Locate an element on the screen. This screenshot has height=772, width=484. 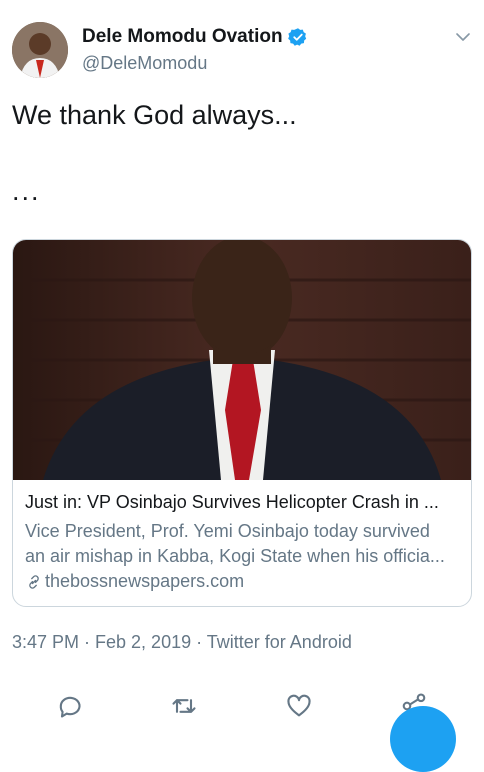
tweet-header: Dele Momodu Ovation @DeleMomodu is located at coordinates (242, 51).